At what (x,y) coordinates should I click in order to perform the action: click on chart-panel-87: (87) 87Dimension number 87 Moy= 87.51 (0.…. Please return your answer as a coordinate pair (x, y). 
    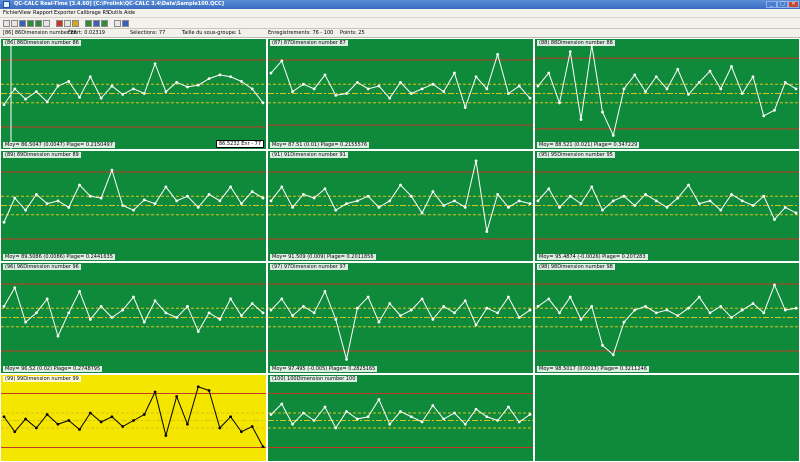
    Looking at the image, I should click on (400, 94).